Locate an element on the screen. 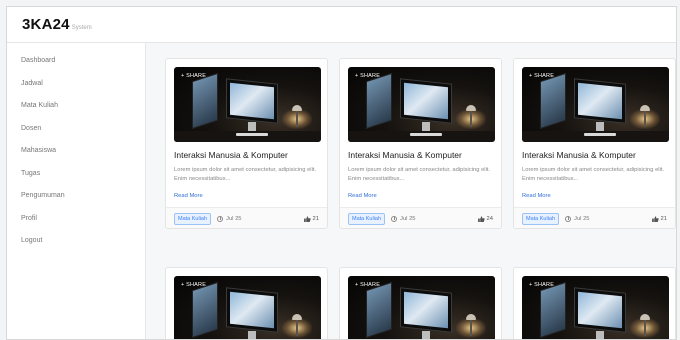 The width and height of the screenshot is (680, 340). like-button: 24 is located at coordinates (485, 218).